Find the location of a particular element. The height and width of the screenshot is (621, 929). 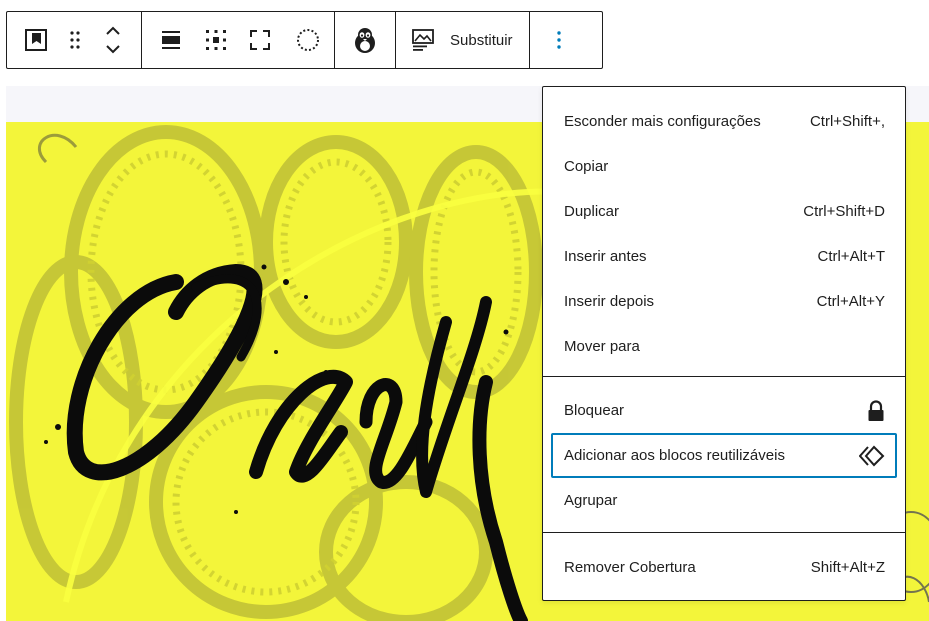

replace-label: Substituir is located at coordinates (481, 40).